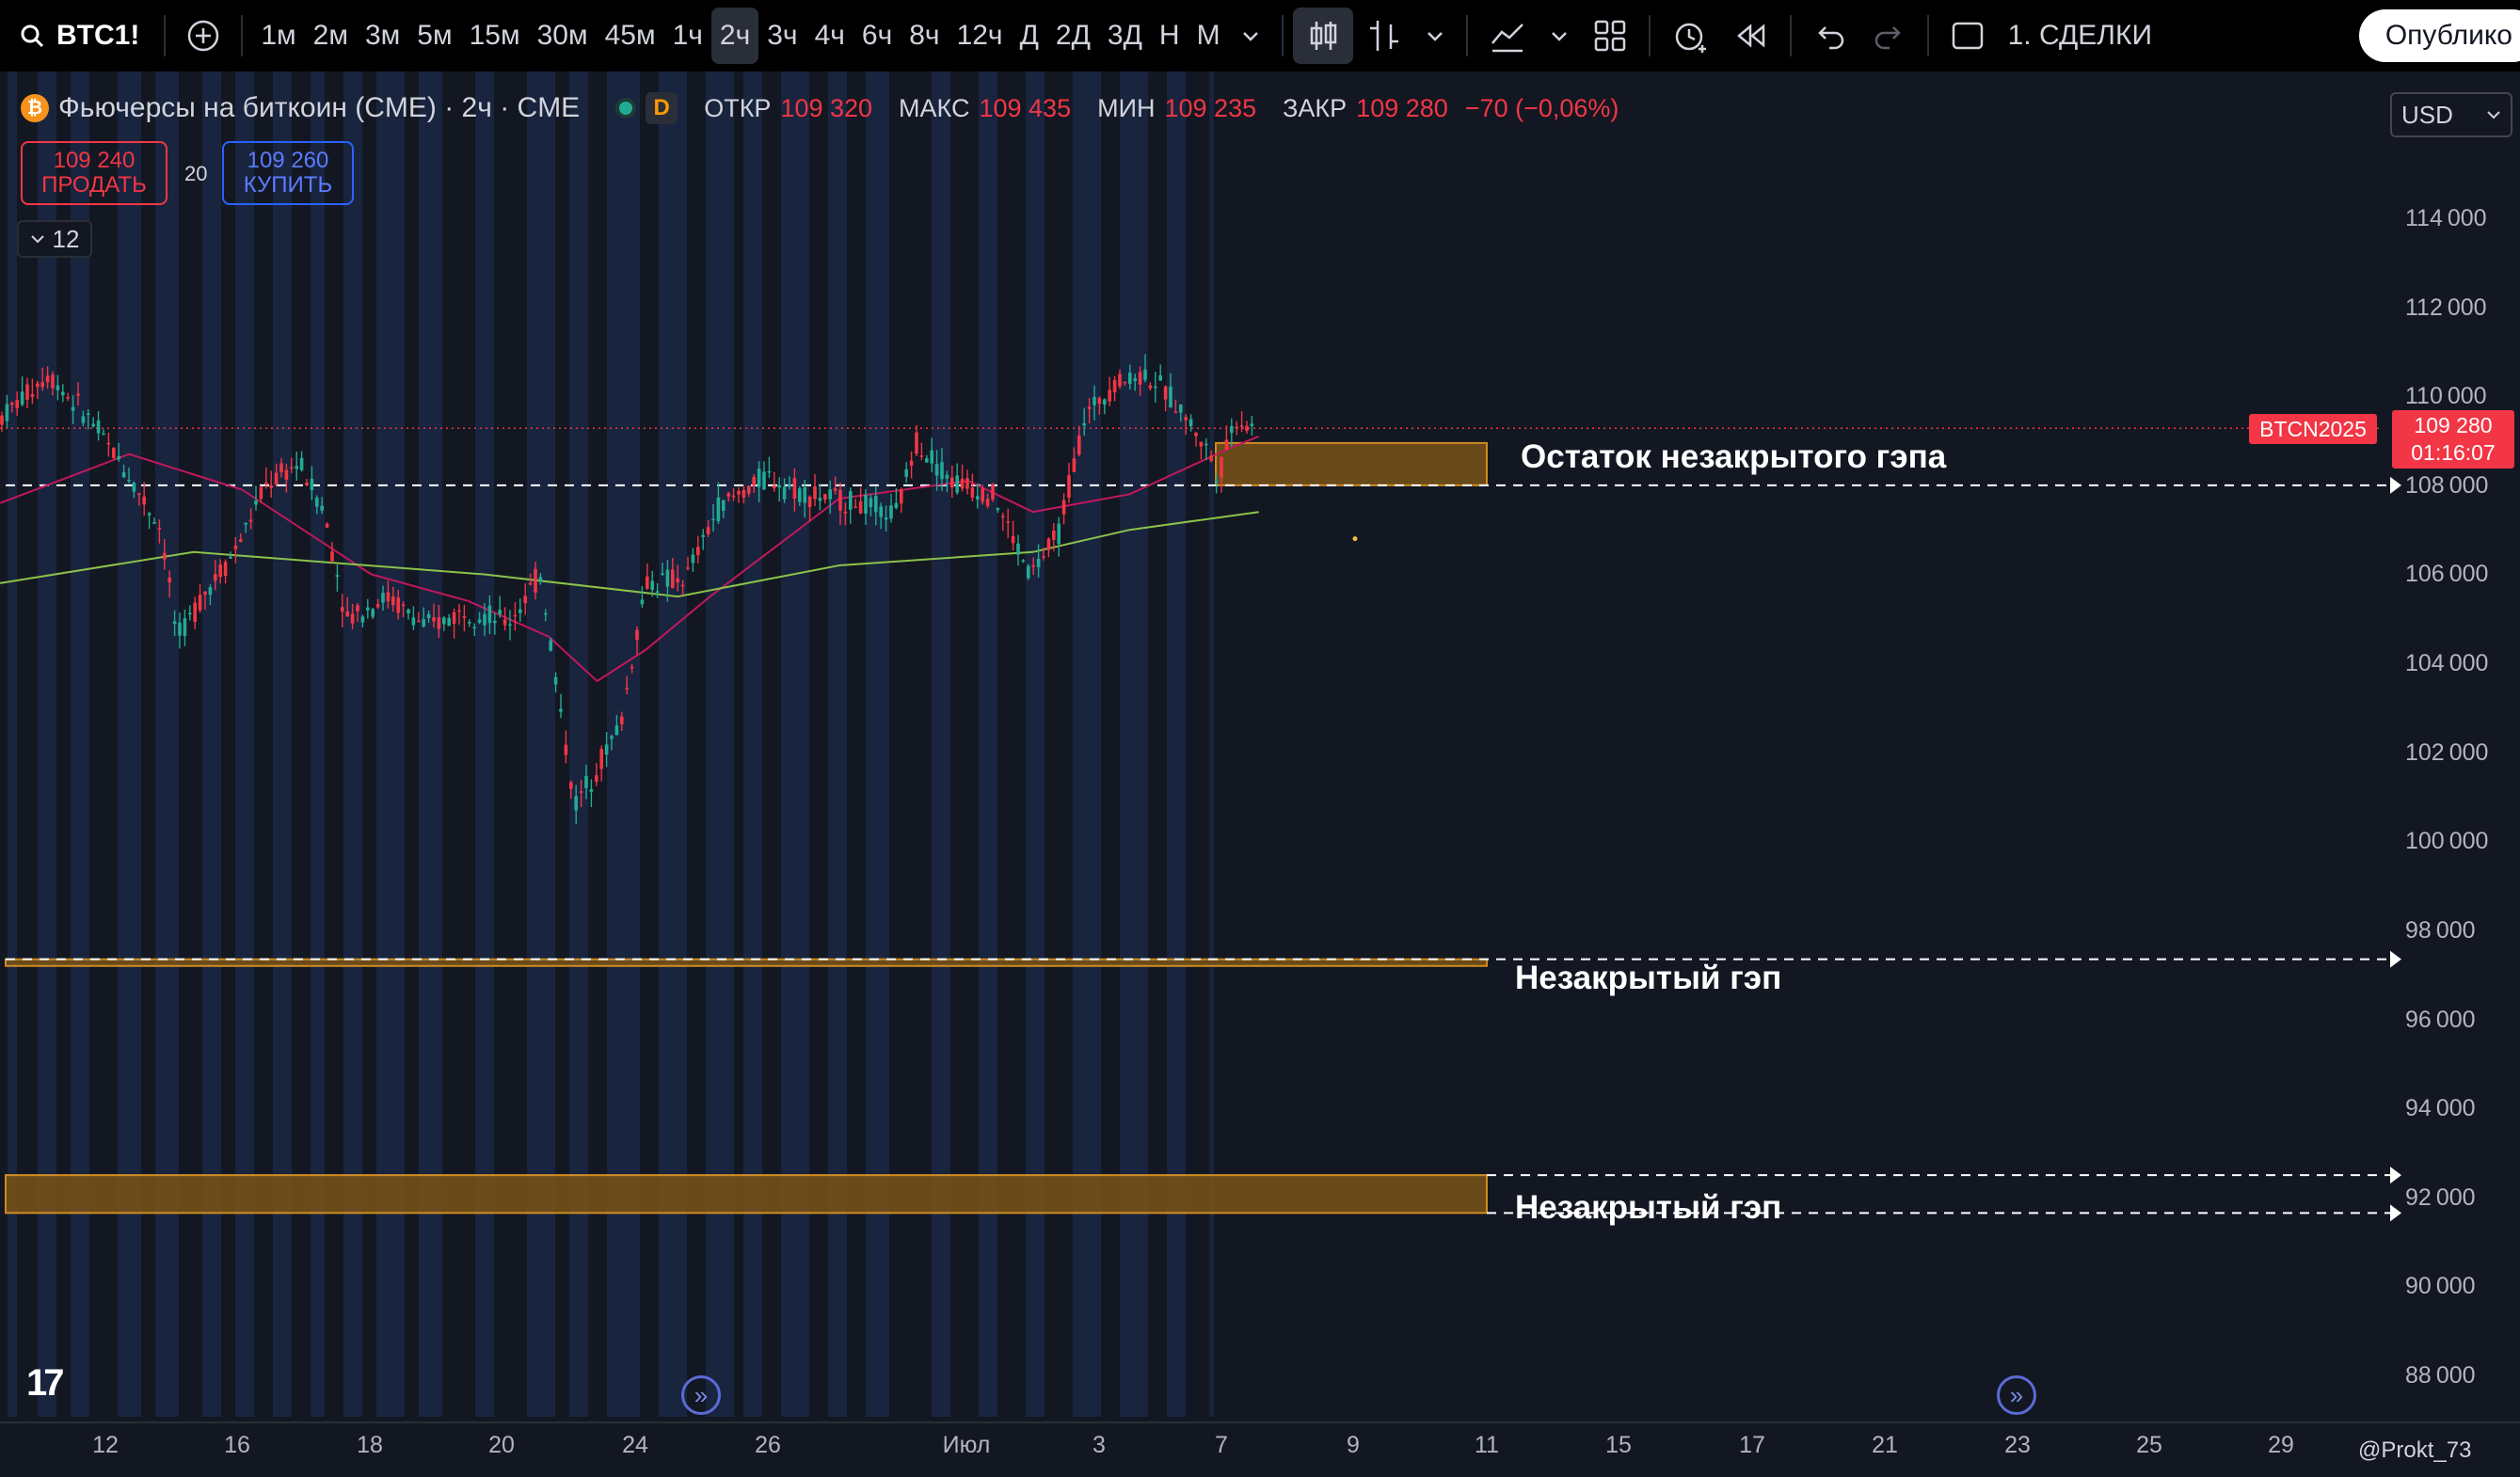  Describe the element at coordinates (1250, 36) in the screenshot. I see `interval-dropdown-button` at that location.